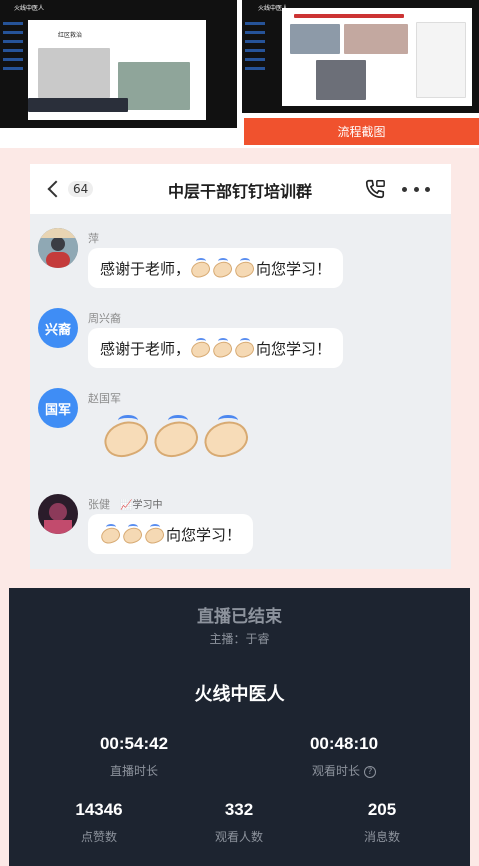 The image size is (479, 866). I want to click on help-icon: ?, so click(370, 771).